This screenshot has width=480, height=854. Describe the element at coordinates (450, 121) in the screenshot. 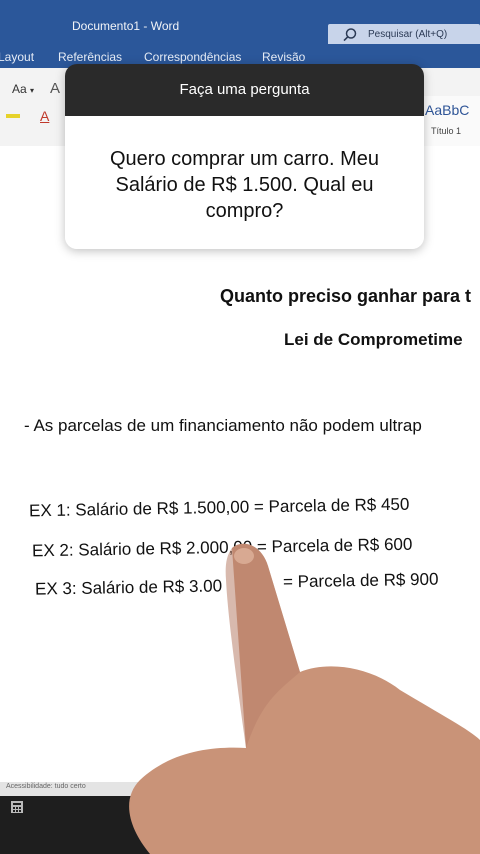

I see `style-title1: AaBbC Título 1` at that location.